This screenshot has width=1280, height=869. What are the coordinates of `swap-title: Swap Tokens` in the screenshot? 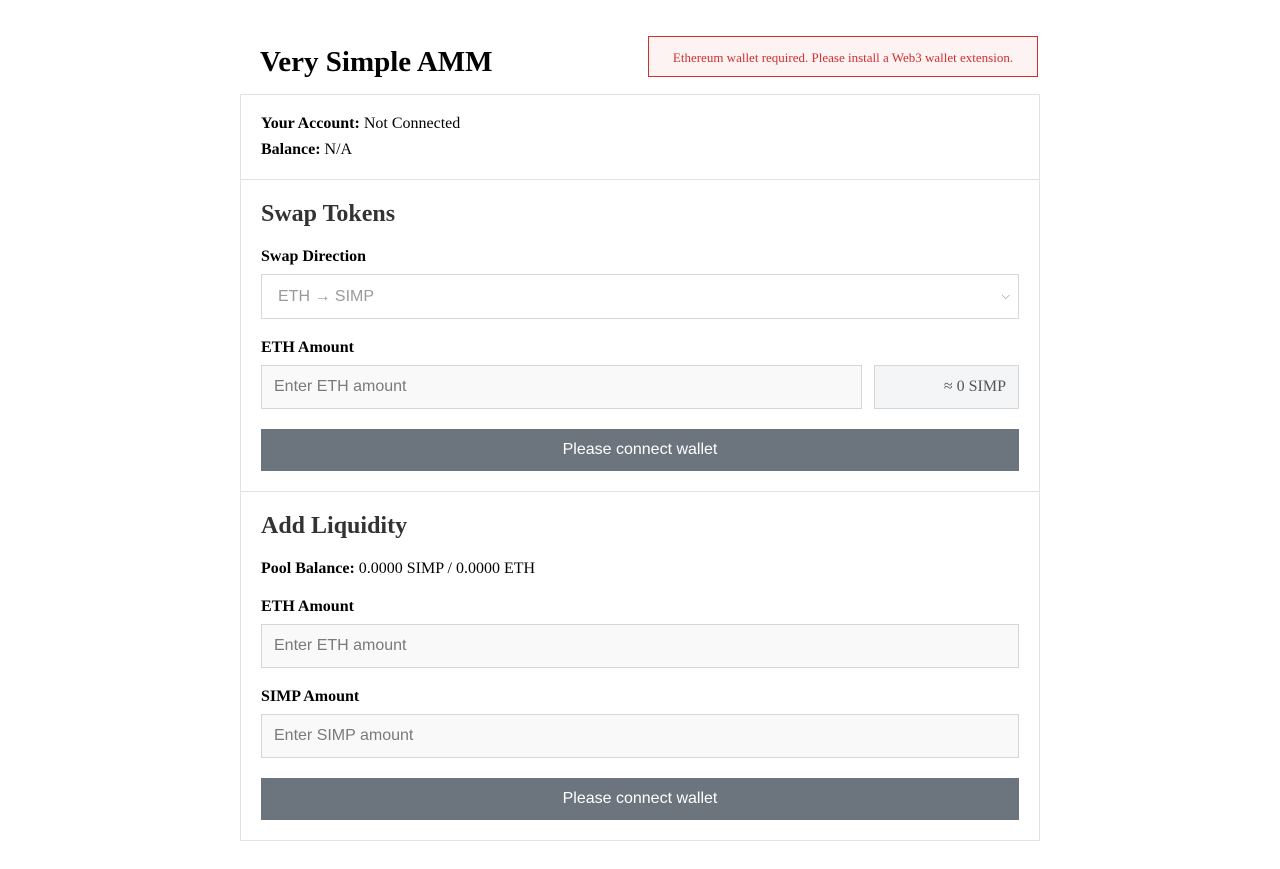 It's located at (328, 214).